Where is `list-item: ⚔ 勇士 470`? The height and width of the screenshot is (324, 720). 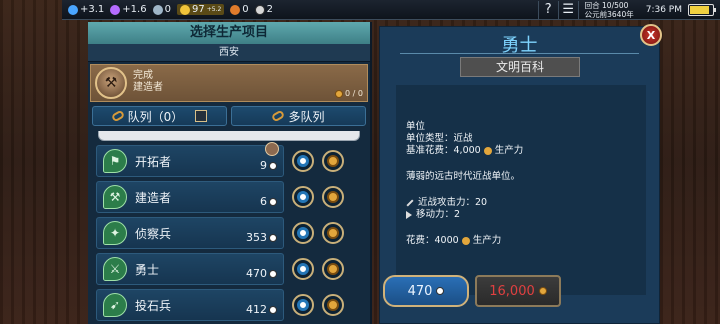 list-item: ⚔ 勇士 470 is located at coordinates (229, 269).